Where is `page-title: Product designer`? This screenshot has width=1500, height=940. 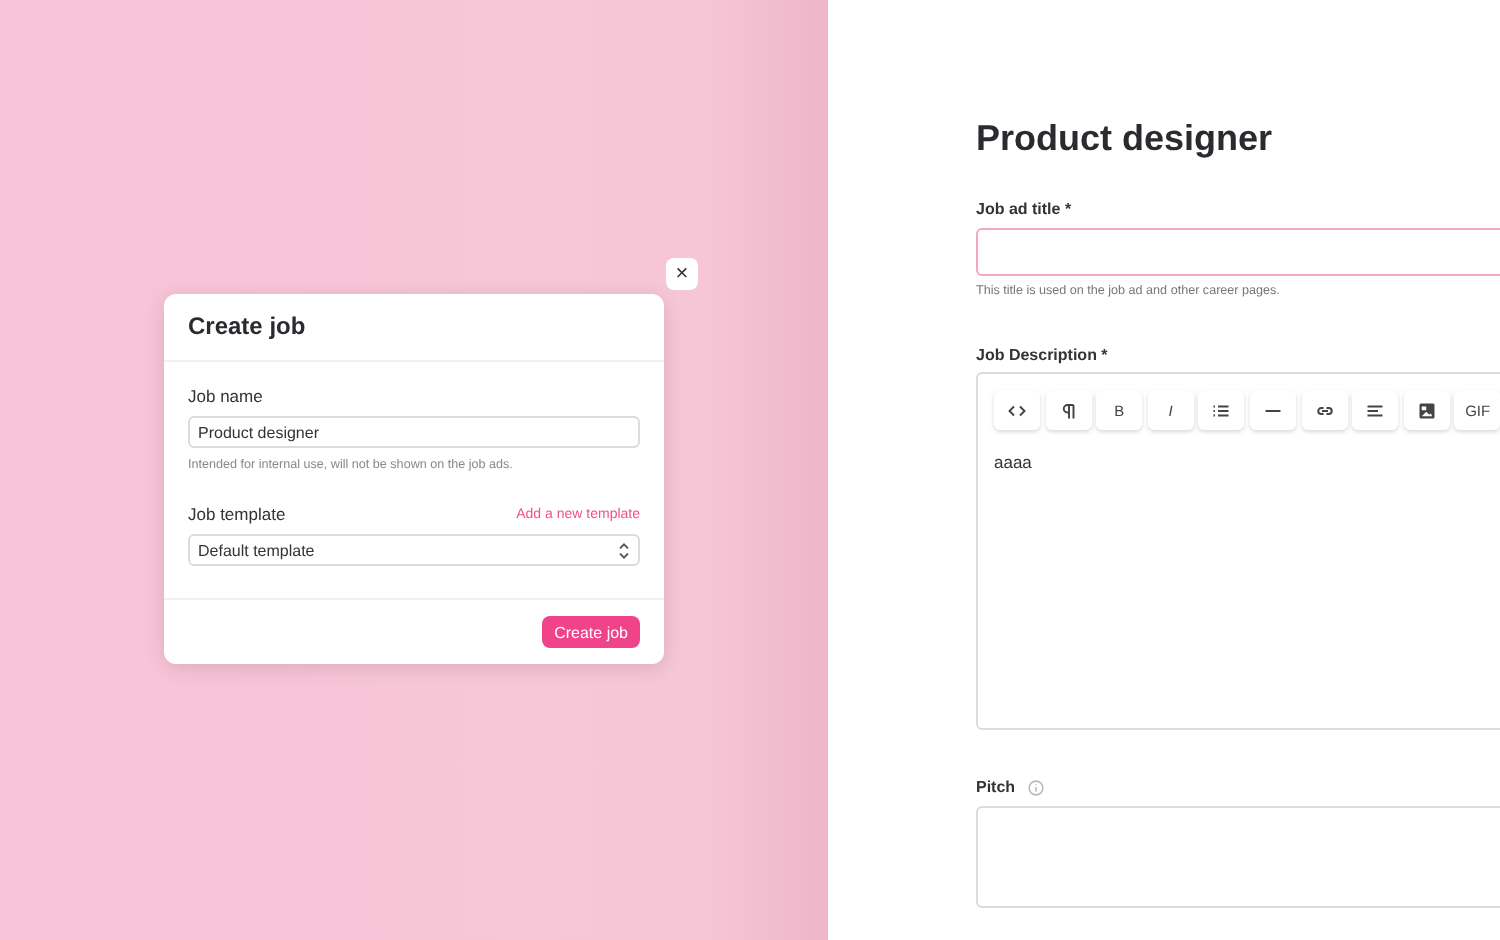
page-title: Product designer is located at coordinates (1125, 139).